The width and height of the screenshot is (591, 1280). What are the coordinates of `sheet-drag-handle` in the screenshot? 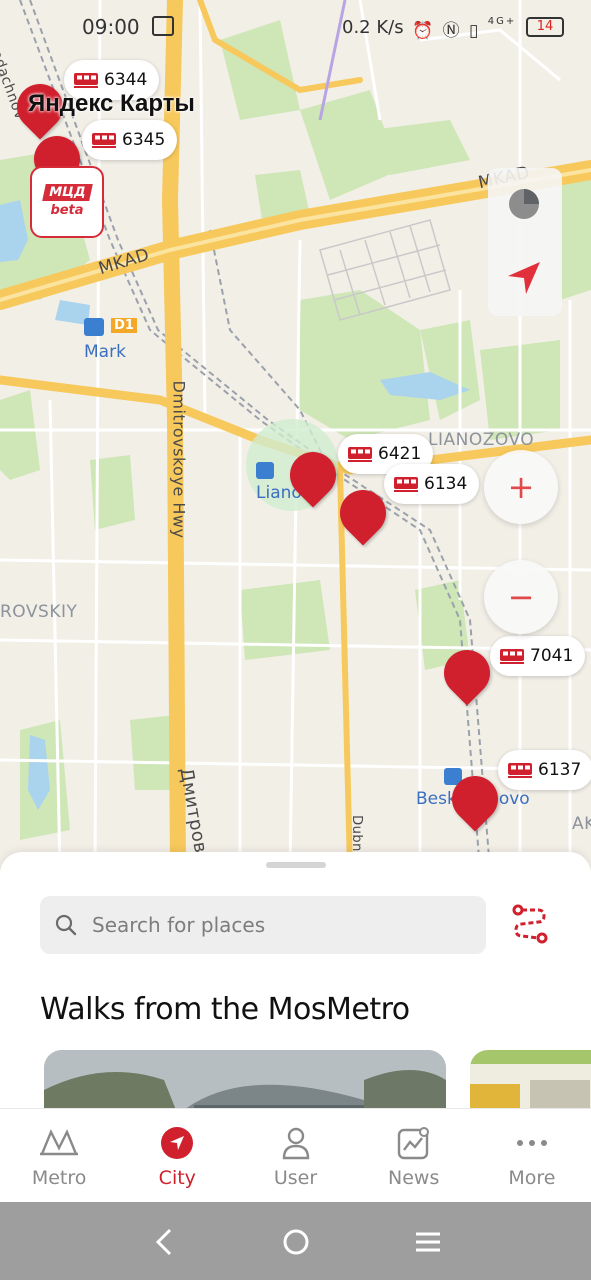 It's located at (296, 865).